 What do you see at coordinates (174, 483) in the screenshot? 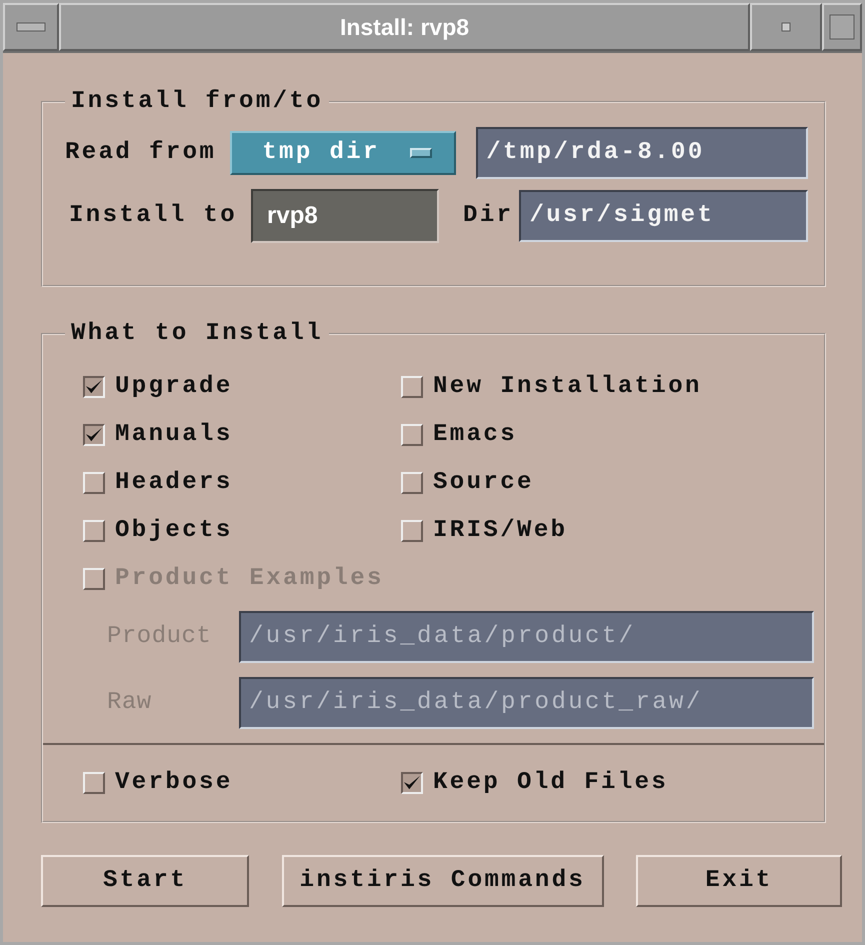
I see `checkbox-label: Headers` at bounding box center [174, 483].